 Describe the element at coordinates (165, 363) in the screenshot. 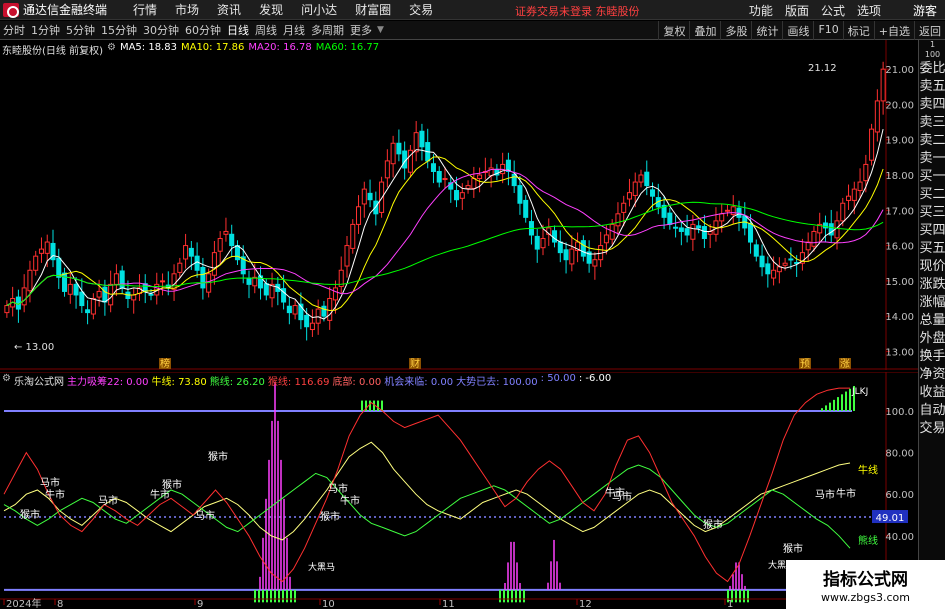

I see `event-marker-label: 榜` at that location.